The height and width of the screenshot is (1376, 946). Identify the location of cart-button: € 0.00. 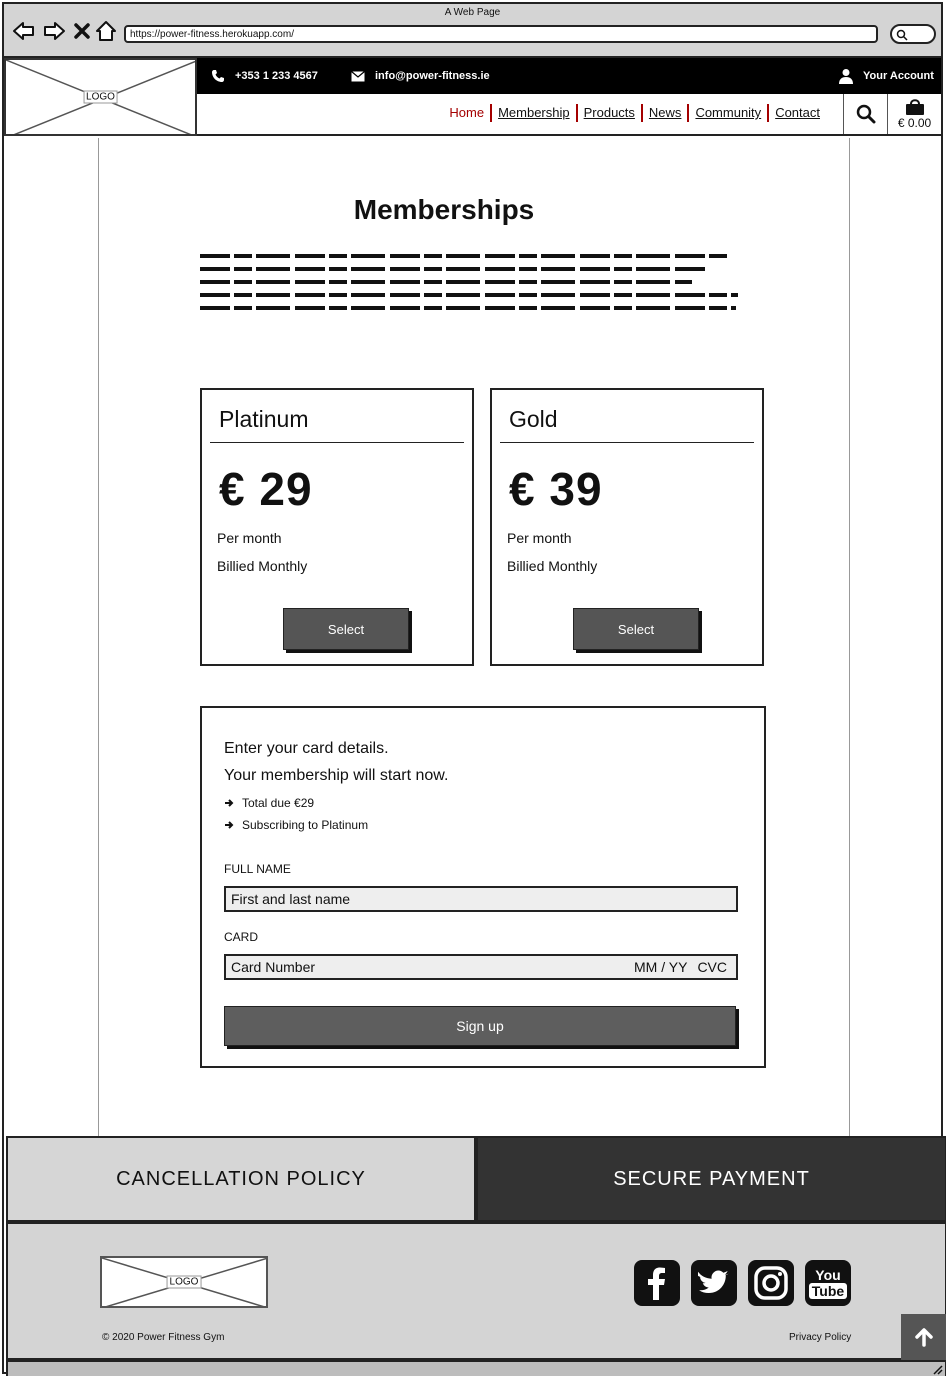
(914, 114).